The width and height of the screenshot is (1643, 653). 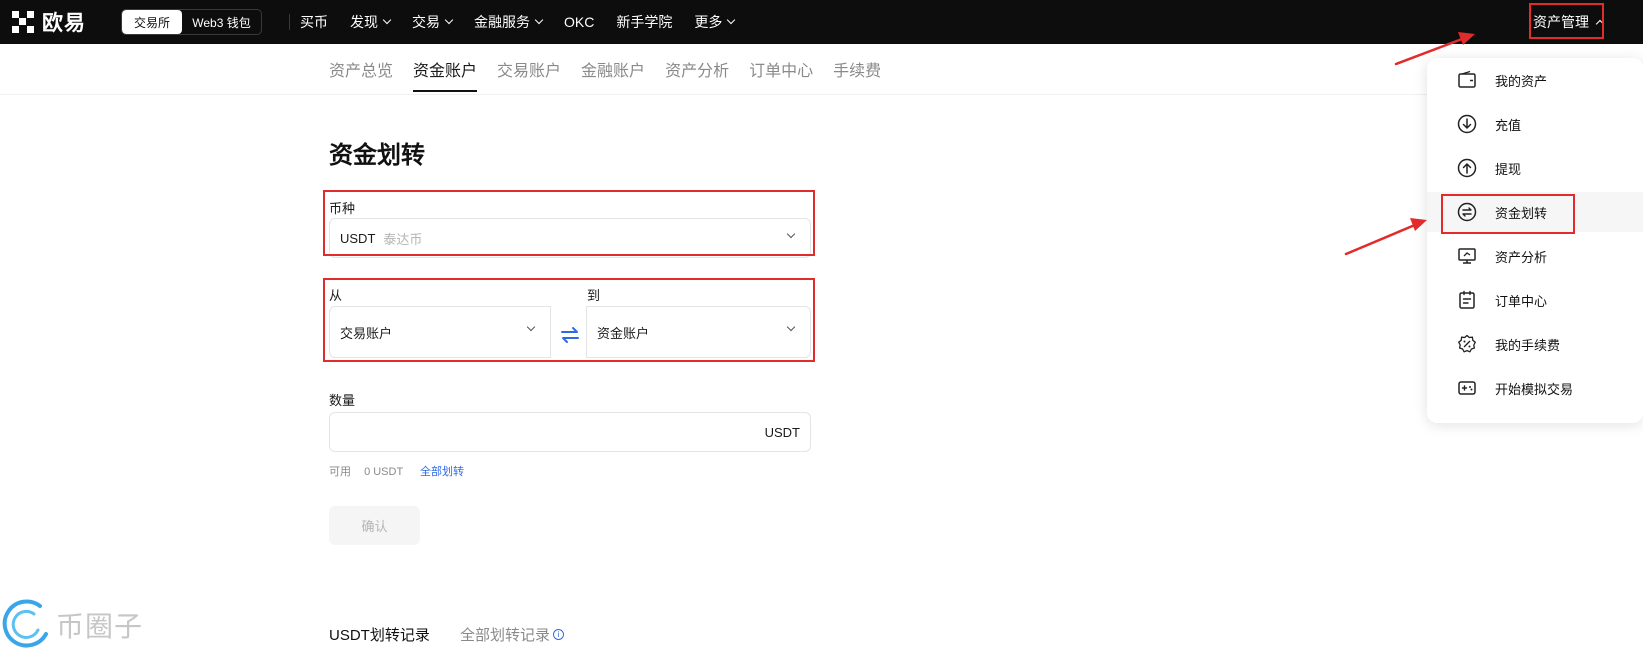 I want to click on dropdown-item-my-assets: 我的资产, so click(x=1535, y=80).